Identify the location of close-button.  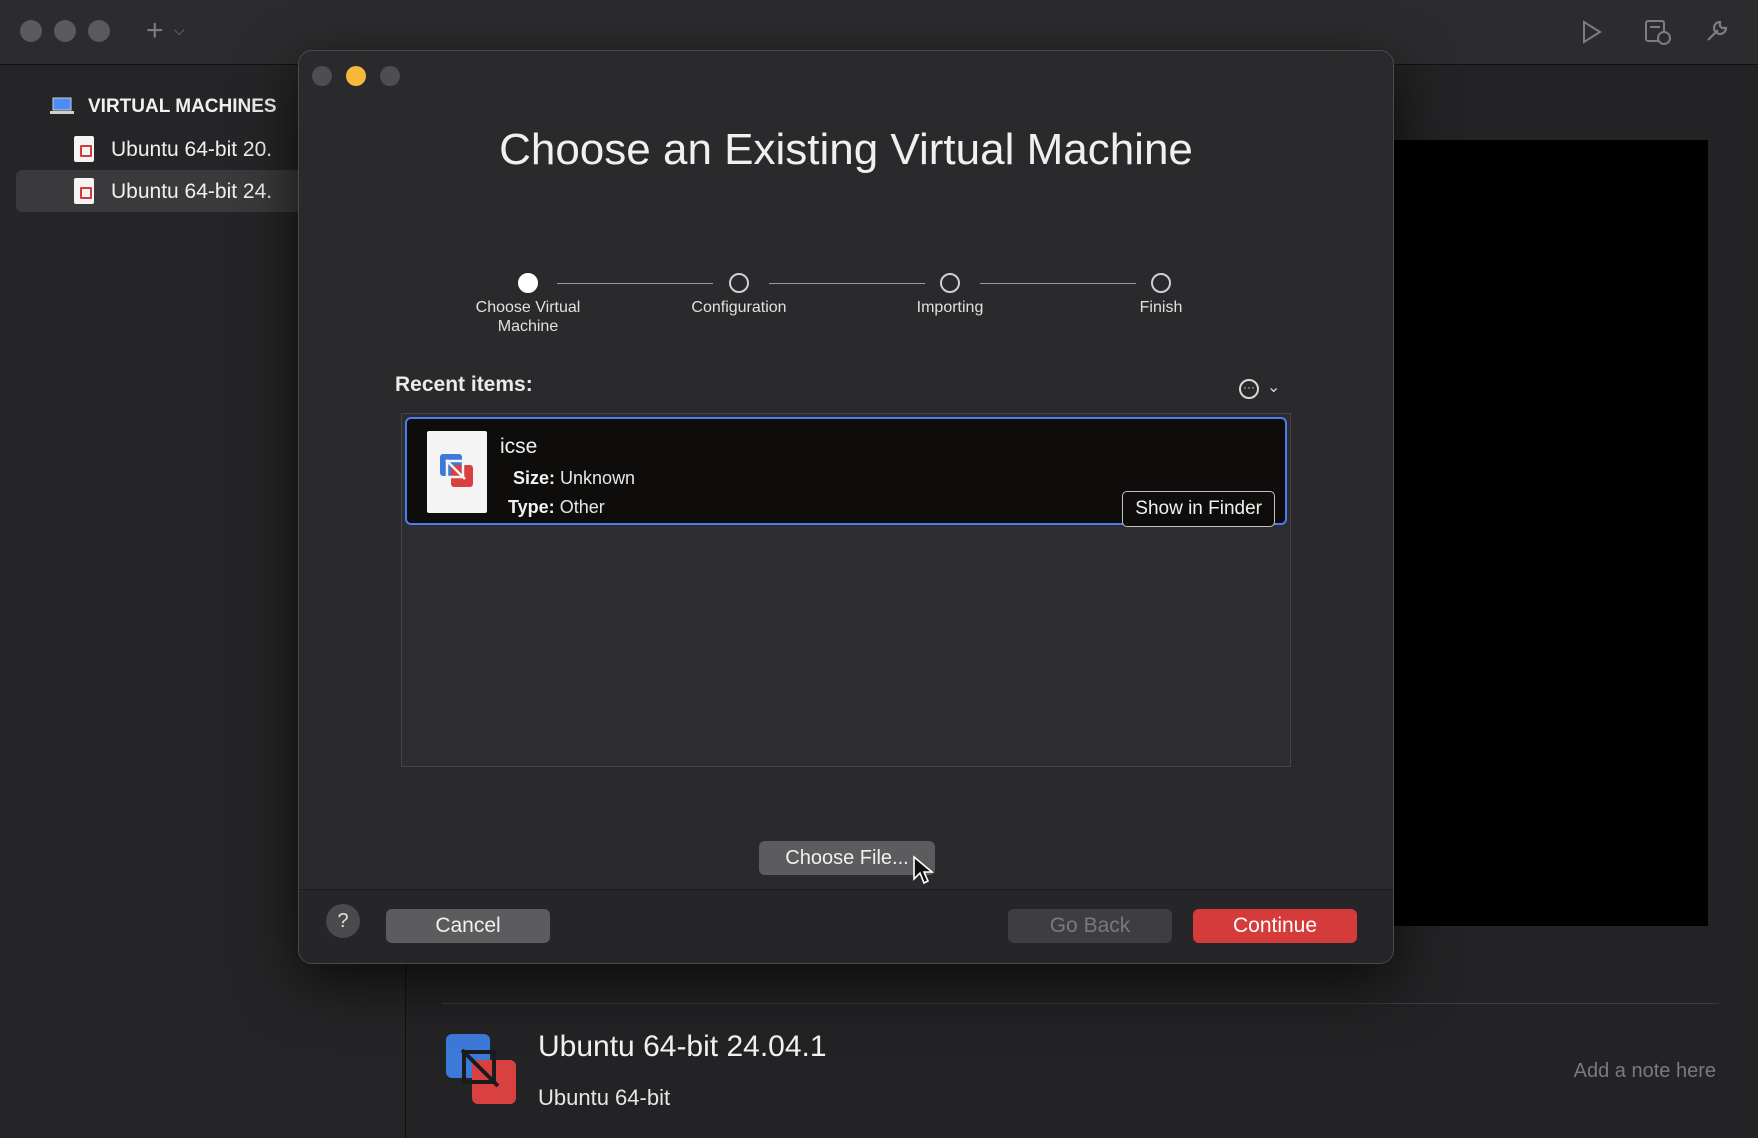
(31, 31).